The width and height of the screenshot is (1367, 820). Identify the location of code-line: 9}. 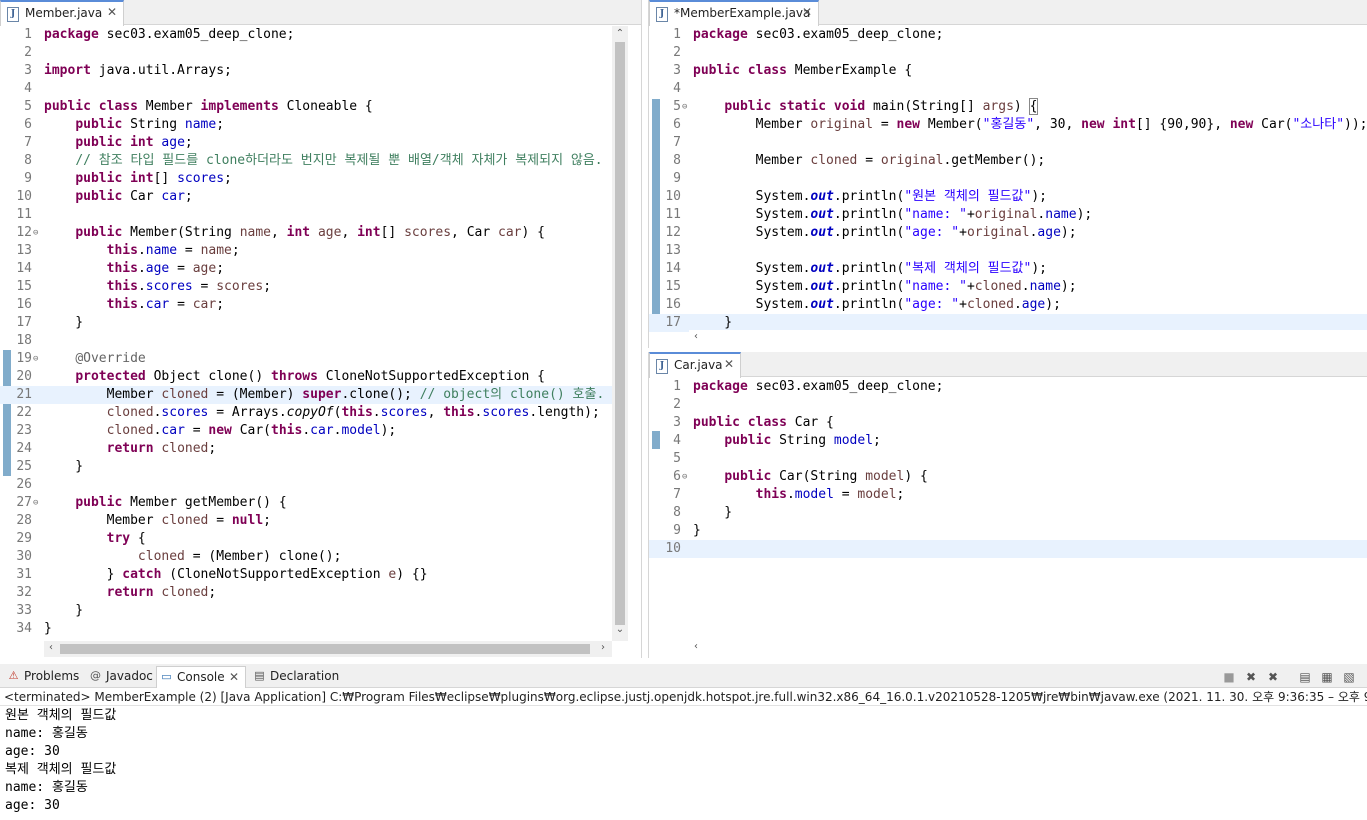
(1008, 531).